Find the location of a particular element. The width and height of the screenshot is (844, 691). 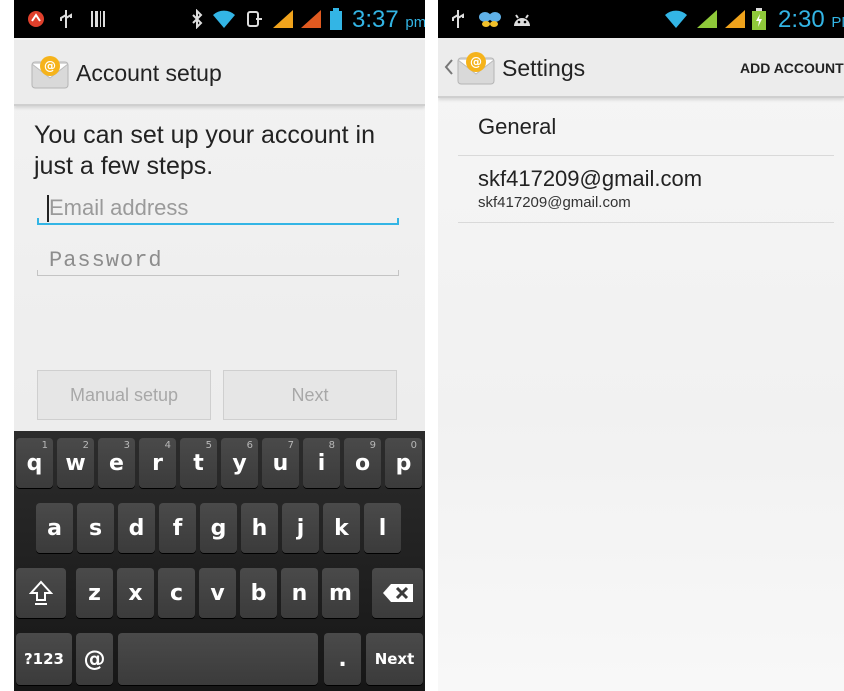

space-key is located at coordinates (218, 659).